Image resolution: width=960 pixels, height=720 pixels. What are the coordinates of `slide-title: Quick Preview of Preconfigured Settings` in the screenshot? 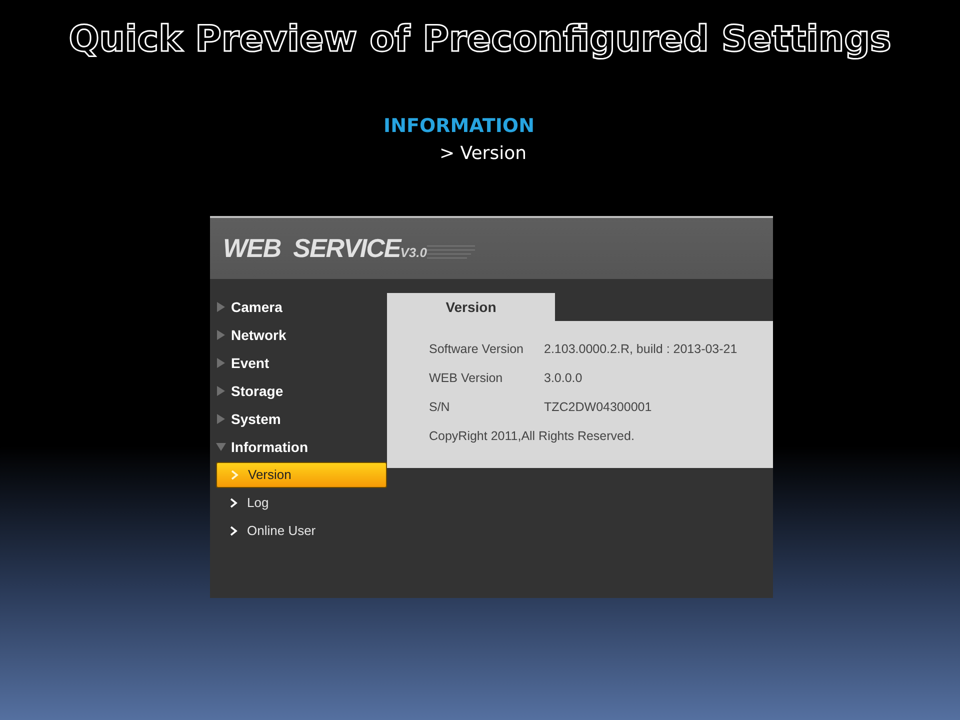 It's located at (480, 40).